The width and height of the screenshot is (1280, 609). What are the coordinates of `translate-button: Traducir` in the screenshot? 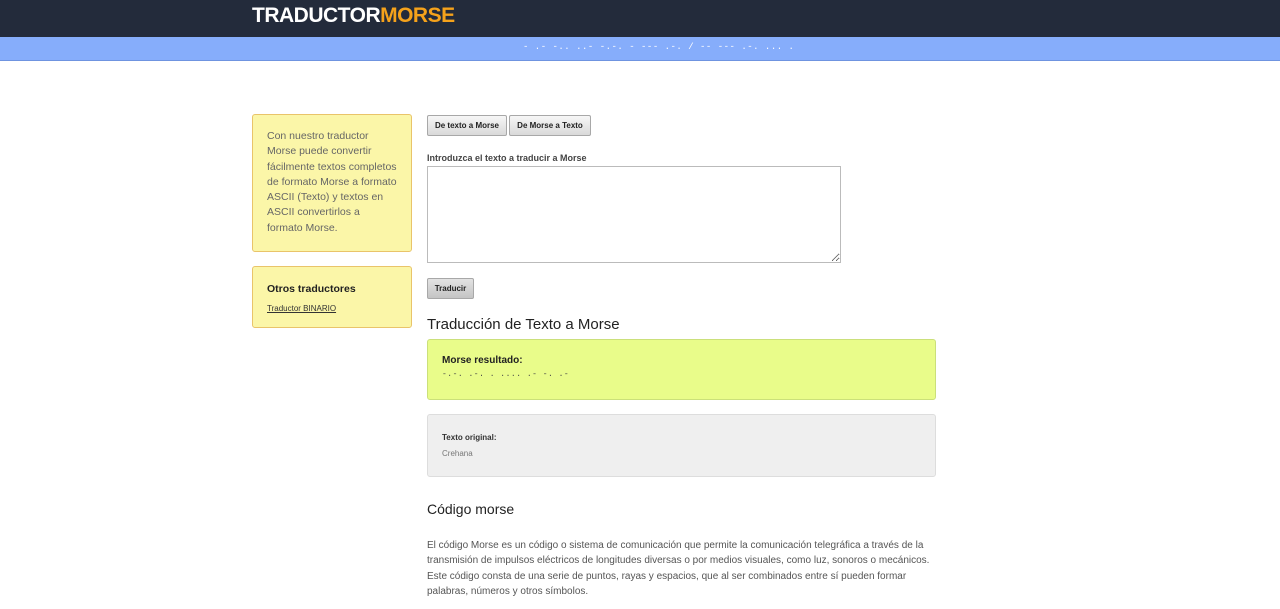 It's located at (450, 288).